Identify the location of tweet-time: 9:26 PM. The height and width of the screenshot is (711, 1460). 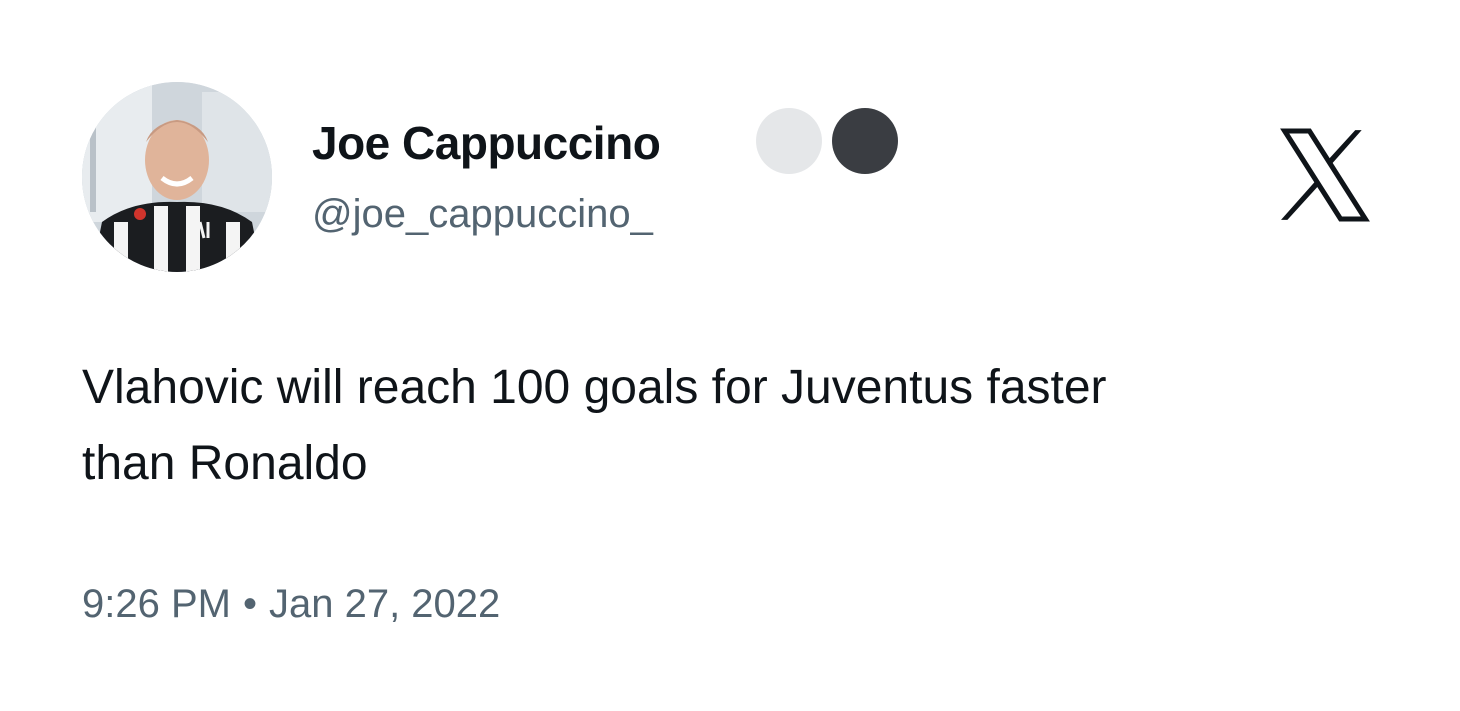
(156, 604).